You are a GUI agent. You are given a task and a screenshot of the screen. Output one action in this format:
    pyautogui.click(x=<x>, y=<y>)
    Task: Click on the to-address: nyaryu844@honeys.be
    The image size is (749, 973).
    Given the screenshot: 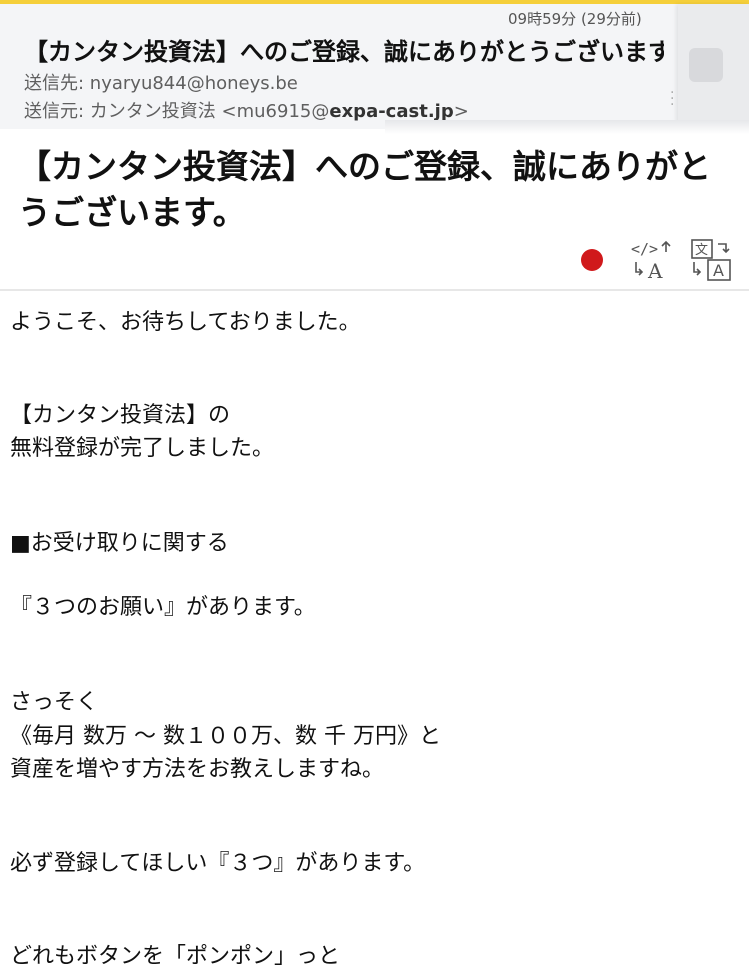 What is the action you would take?
    pyautogui.click(x=194, y=83)
    